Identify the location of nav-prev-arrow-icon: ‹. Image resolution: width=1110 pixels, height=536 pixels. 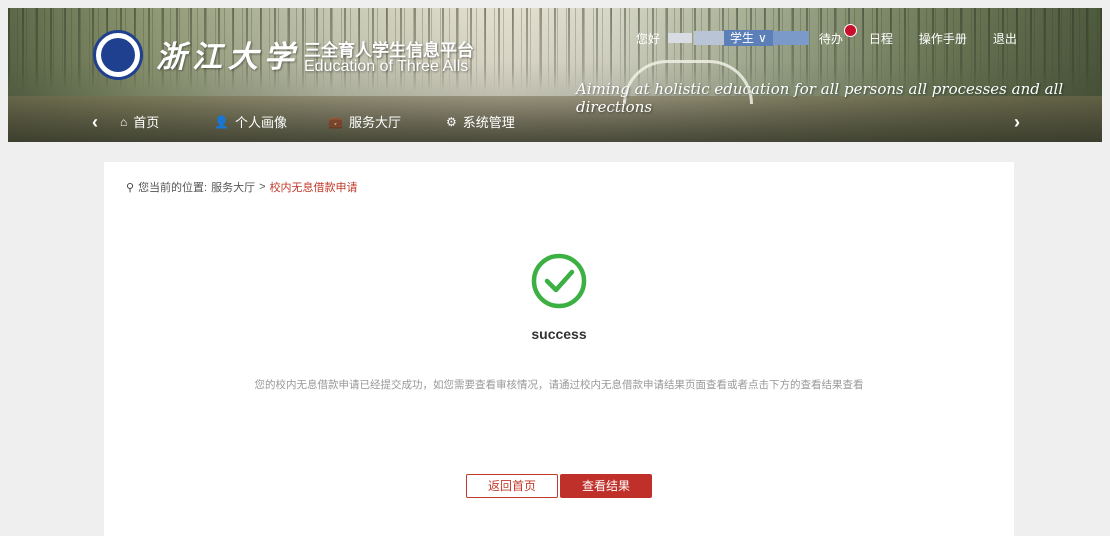
(95, 122).